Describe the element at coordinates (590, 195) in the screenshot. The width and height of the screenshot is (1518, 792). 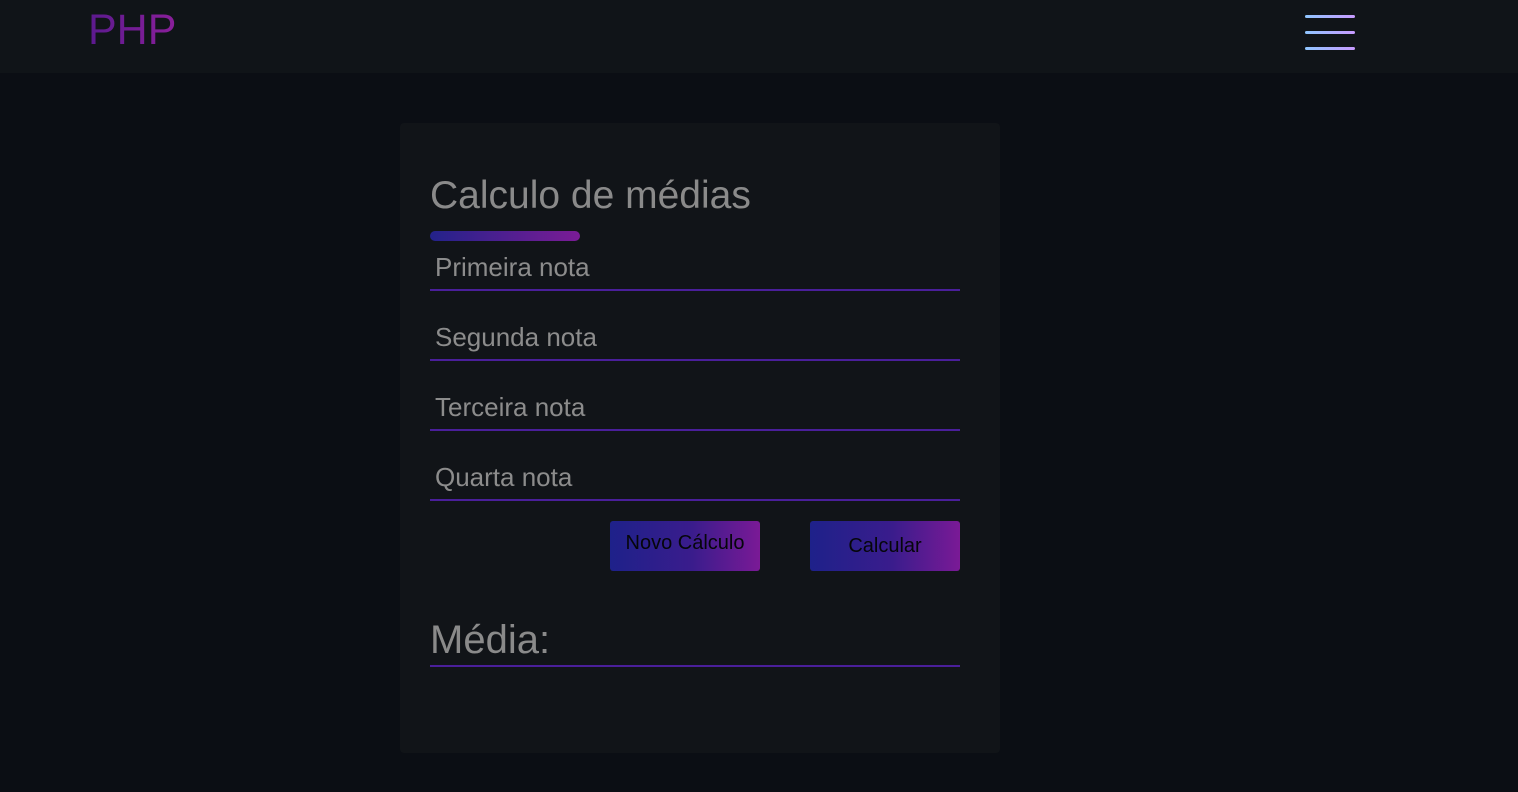
I see `page-title: Calculo de médias` at that location.